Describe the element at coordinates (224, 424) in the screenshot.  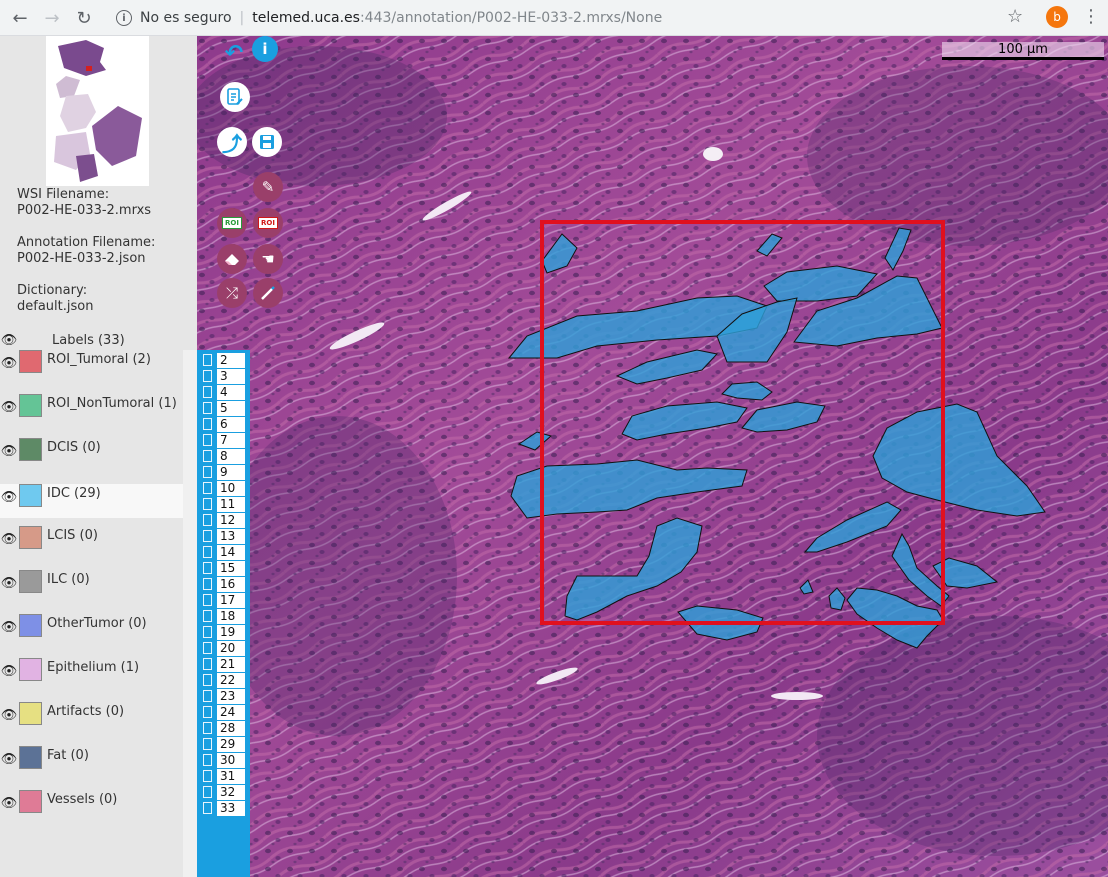
I see `region-row: 6` at that location.